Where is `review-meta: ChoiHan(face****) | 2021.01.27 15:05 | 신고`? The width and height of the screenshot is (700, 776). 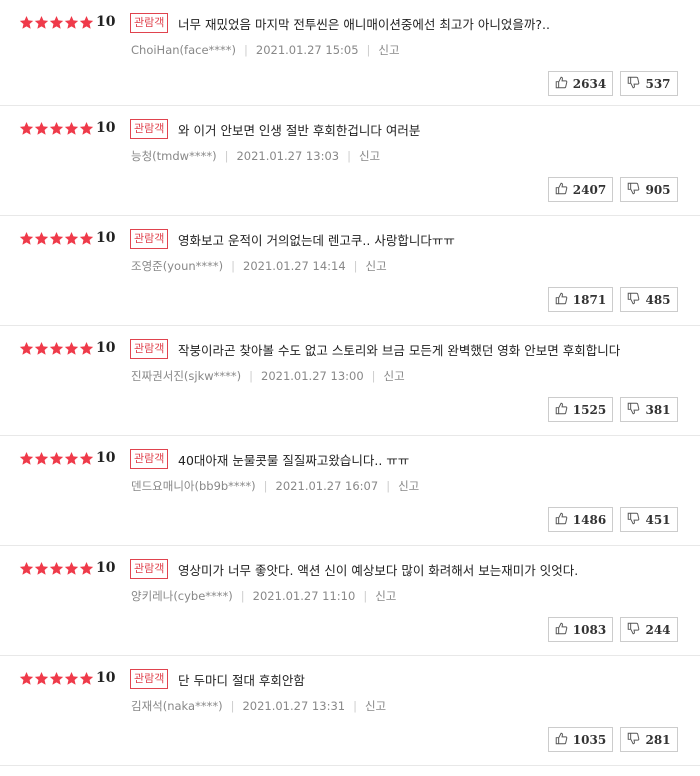
review-meta: ChoiHan(face****) | 2021.01.27 15:05 | 신고 is located at coordinates (265, 50).